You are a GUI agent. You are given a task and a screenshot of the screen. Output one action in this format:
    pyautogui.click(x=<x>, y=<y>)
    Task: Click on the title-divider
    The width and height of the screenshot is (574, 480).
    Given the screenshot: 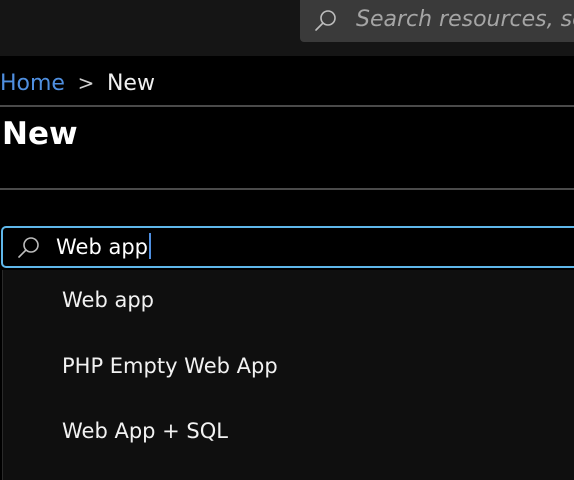 What is the action you would take?
    pyautogui.click(x=287, y=189)
    